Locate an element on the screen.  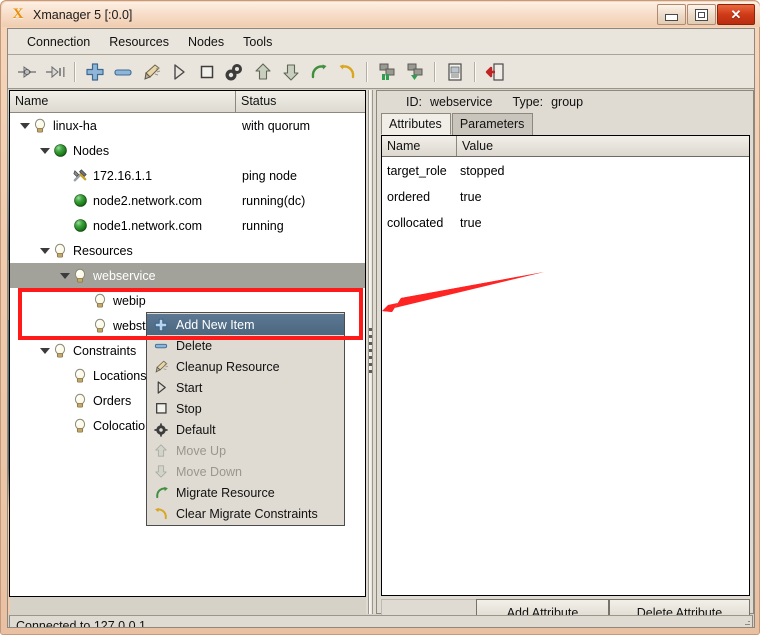
tree-item-label: Nodes is located at coordinates (91, 150).